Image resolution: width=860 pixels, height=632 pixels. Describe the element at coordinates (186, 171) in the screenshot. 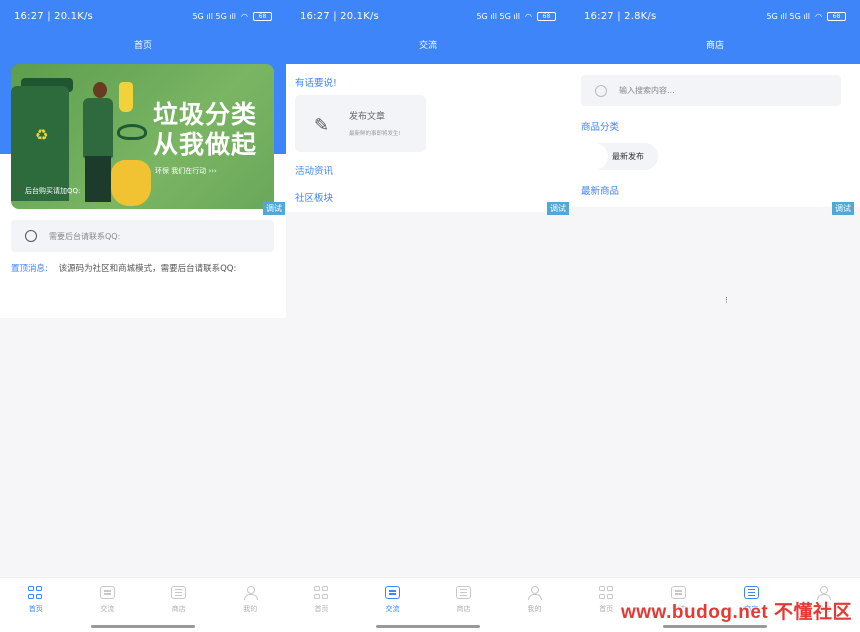

I see `banner-tagline: 环保 我们在行动 ›››` at that location.